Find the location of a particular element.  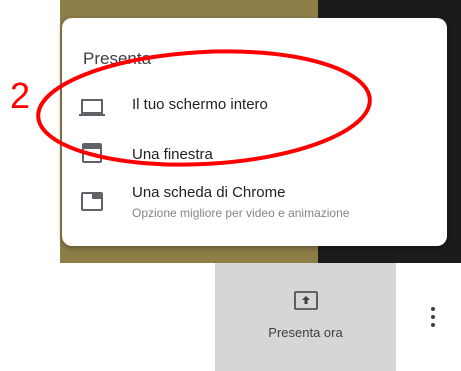

present-now-label: Presenta ora is located at coordinates (305, 332).